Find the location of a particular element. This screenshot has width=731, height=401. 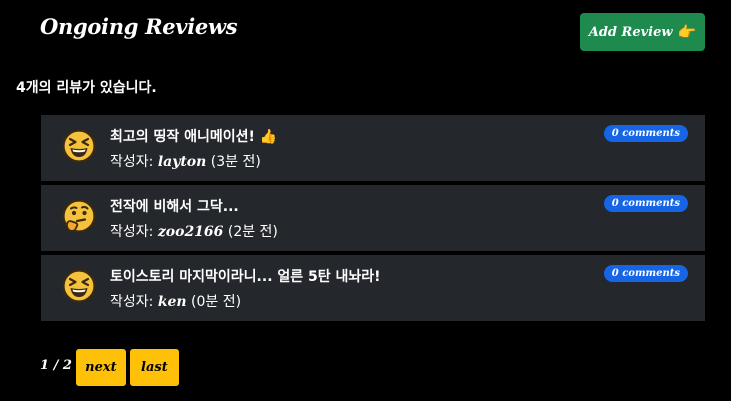

pagination: 1 / 2 next last is located at coordinates (109, 367).